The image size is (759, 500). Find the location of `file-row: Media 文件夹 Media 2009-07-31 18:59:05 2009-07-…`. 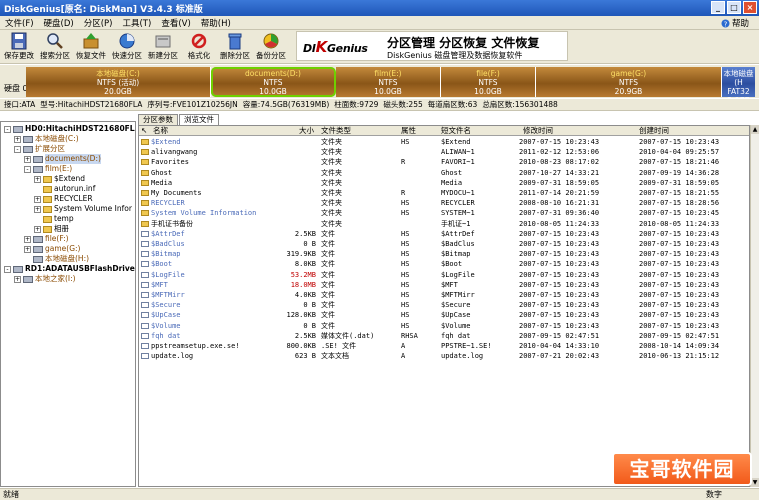

file-row: Media 文件夹 Media 2009-07-31 18:59:05 2009-07-… is located at coordinates (439, 183).